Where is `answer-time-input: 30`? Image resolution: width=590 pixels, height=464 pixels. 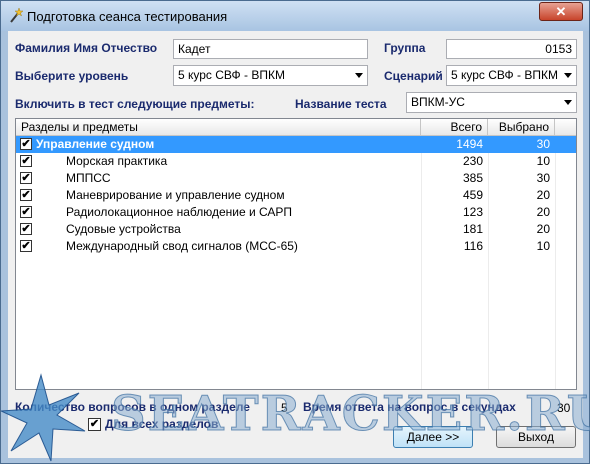
answer-time-input: 30 is located at coordinates (563, 408).